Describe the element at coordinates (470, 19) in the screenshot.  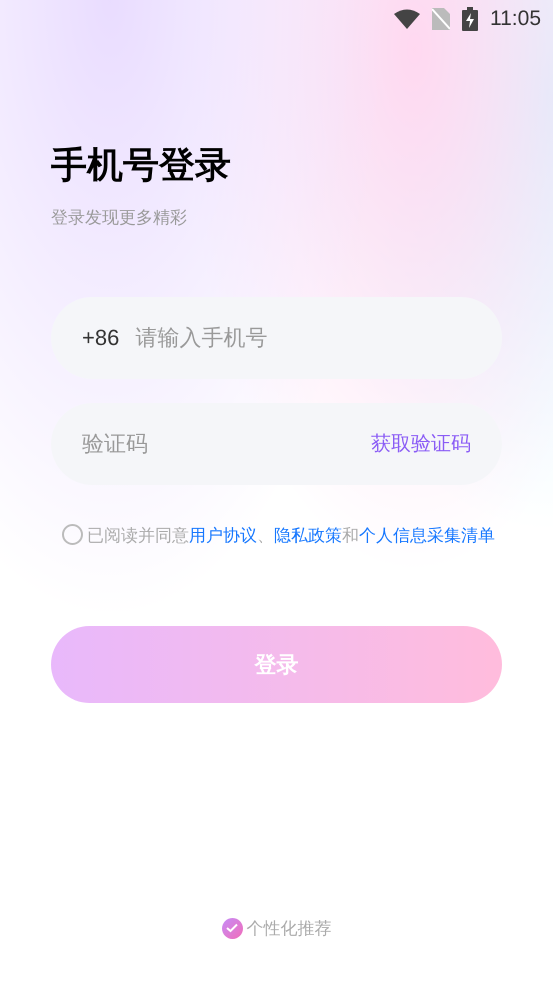
I see `battery-icon` at that location.